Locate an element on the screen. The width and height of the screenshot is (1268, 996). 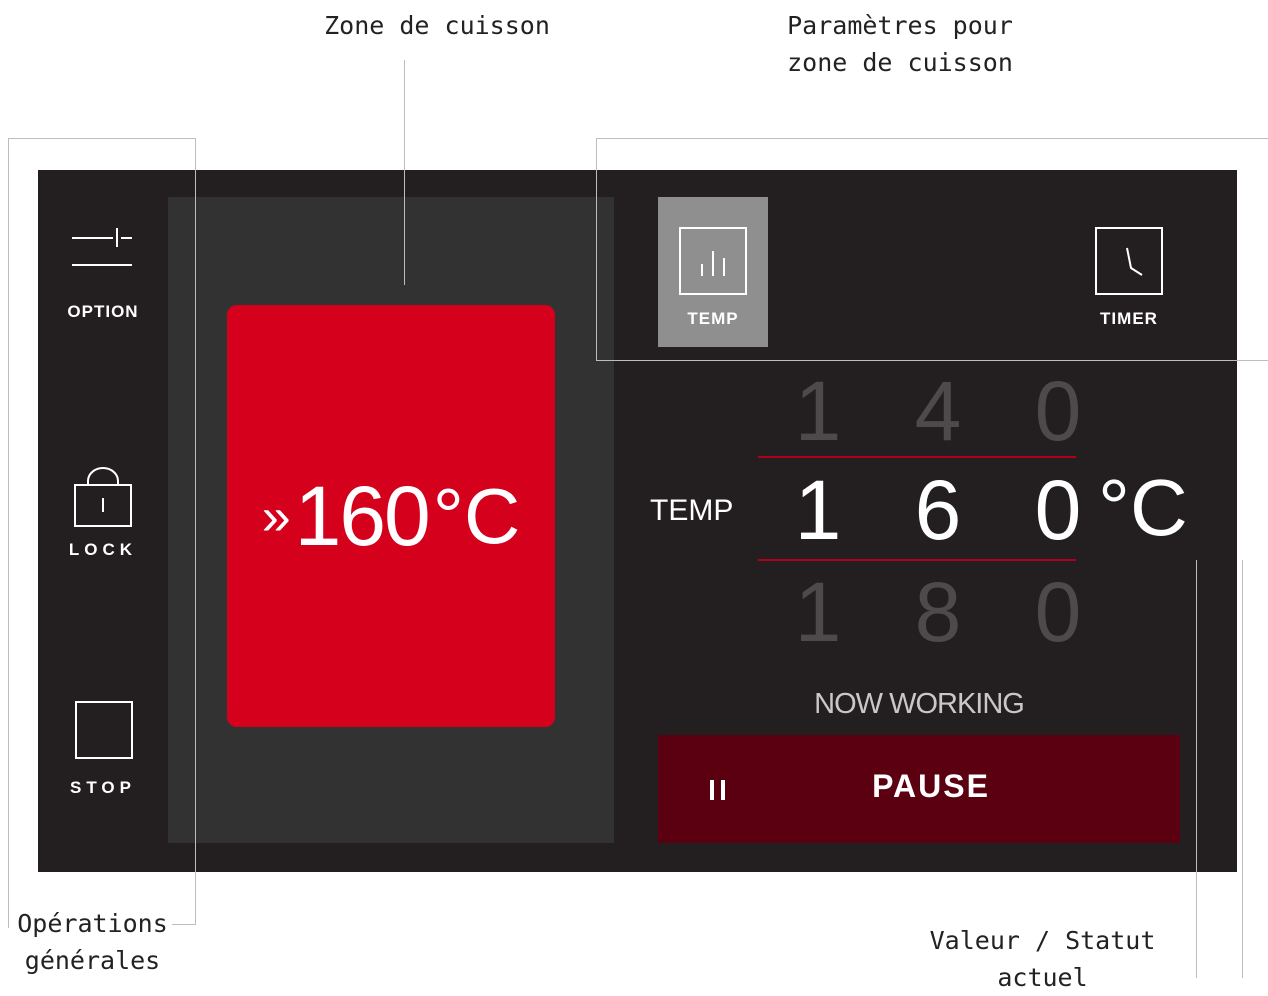
digit: 4 is located at coordinates (938, 411).